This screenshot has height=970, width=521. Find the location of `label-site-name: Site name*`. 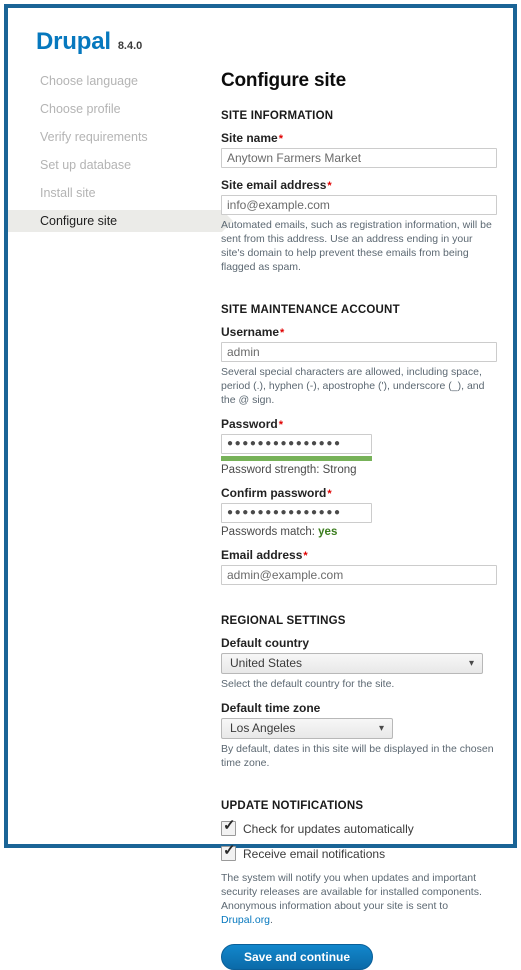

label-site-name: Site name* is located at coordinates (359, 138).